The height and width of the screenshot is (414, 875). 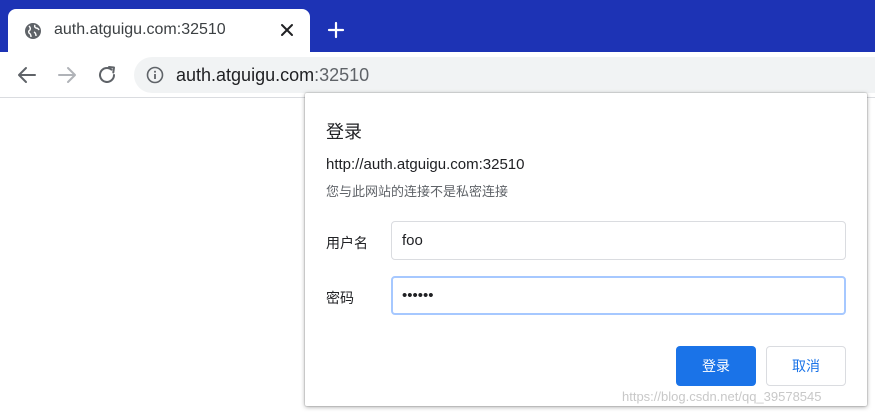 What do you see at coordinates (107, 75) in the screenshot?
I see `reload-icon` at bounding box center [107, 75].